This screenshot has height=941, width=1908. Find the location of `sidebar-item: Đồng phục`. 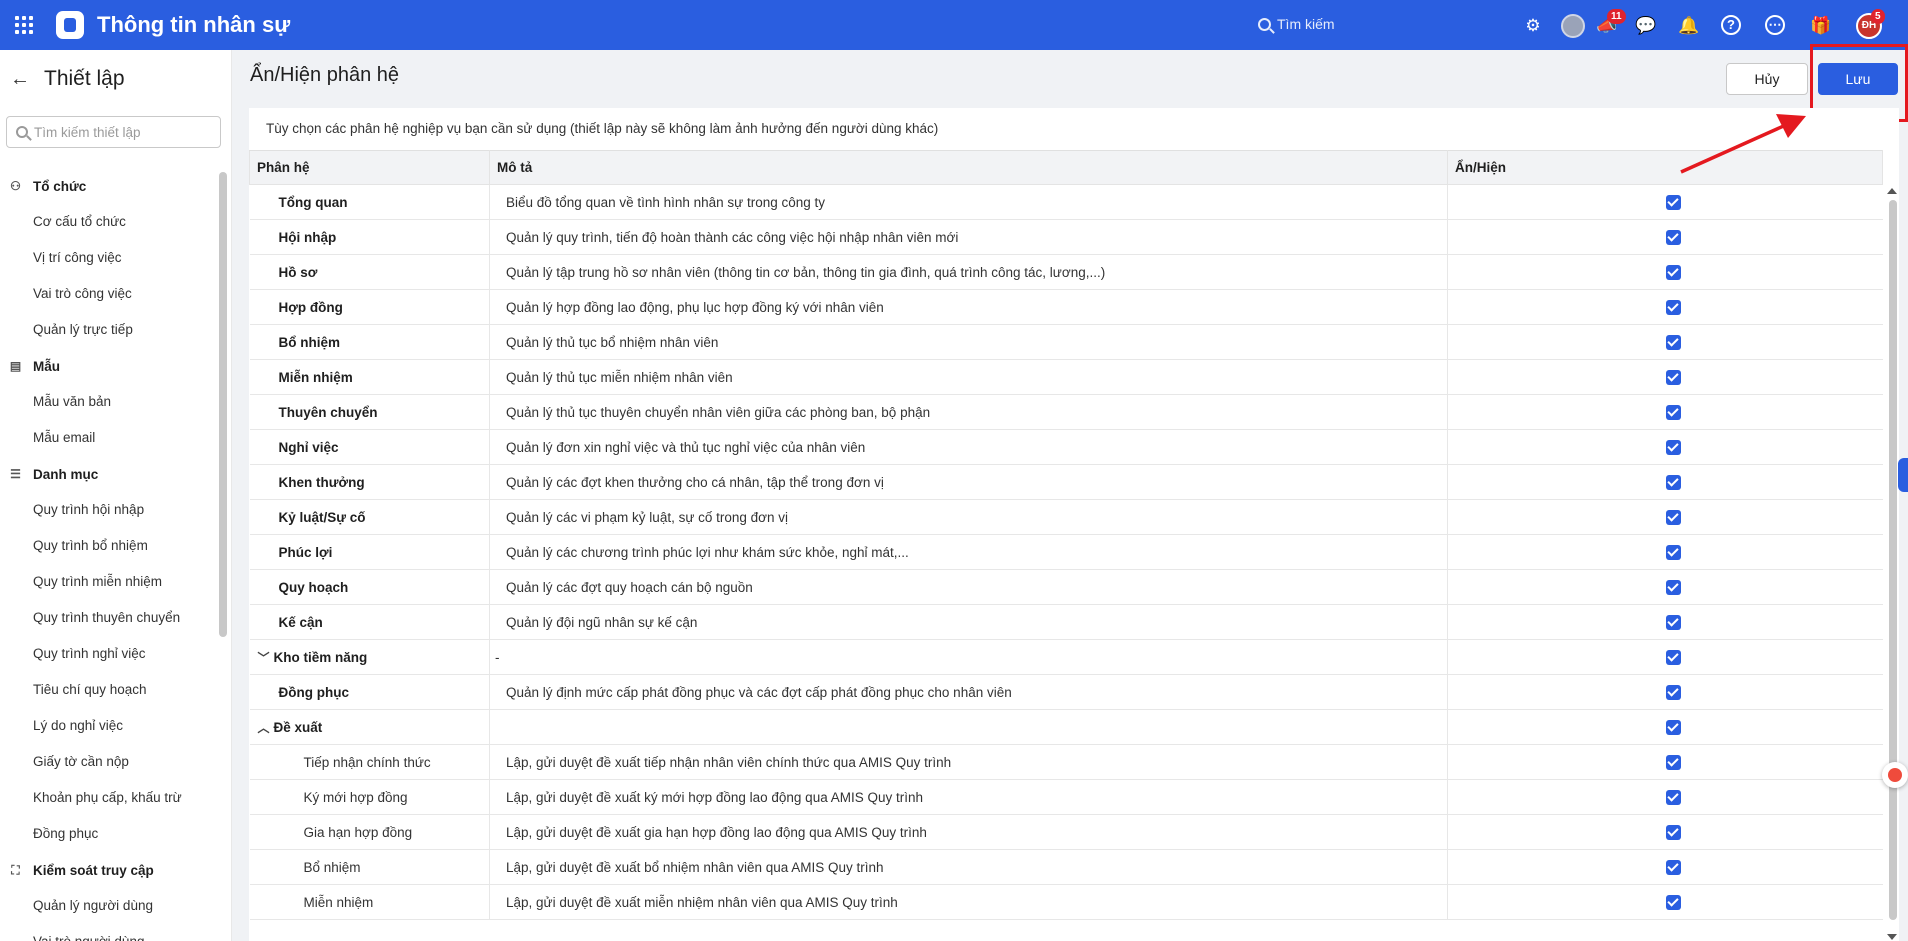

sidebar-item: Đồng phục is located at coordinates (110, 834).